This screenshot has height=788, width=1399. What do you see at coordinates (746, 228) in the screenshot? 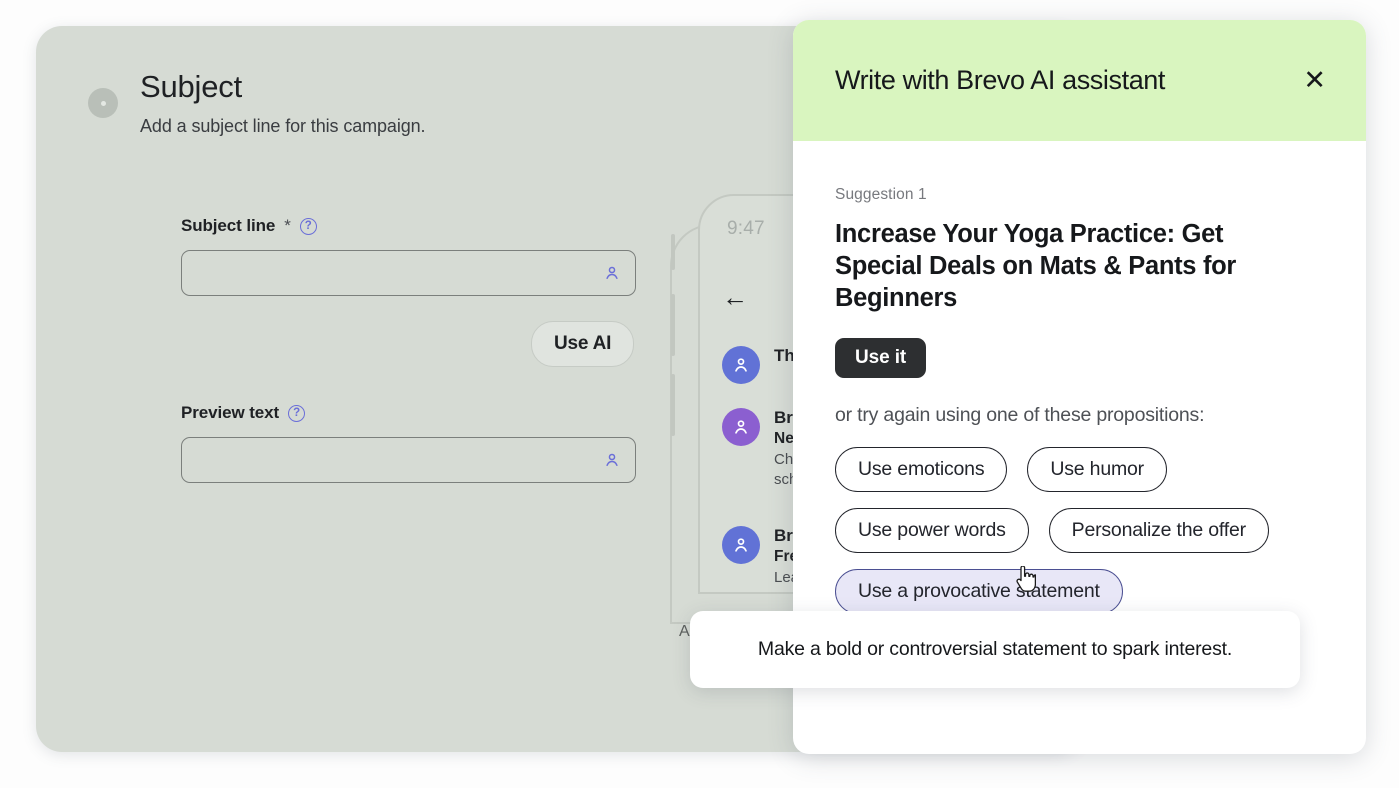
I see `phone-status-time: 9:47` at bounding box center [746, 228].